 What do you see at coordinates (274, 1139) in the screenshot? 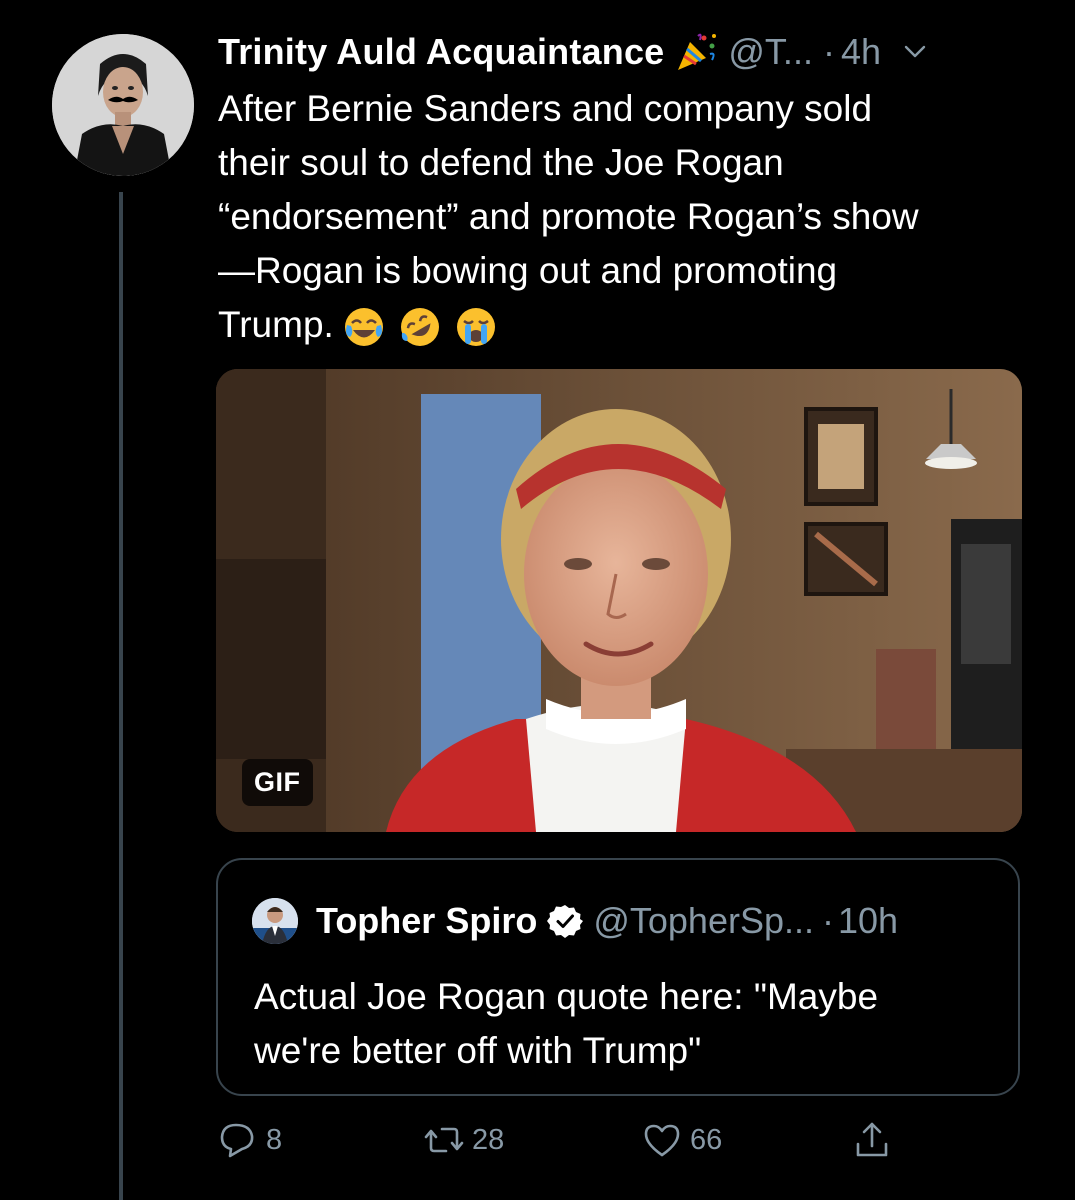
I see `reply-count: 8` at bounding box center [274, 1139].